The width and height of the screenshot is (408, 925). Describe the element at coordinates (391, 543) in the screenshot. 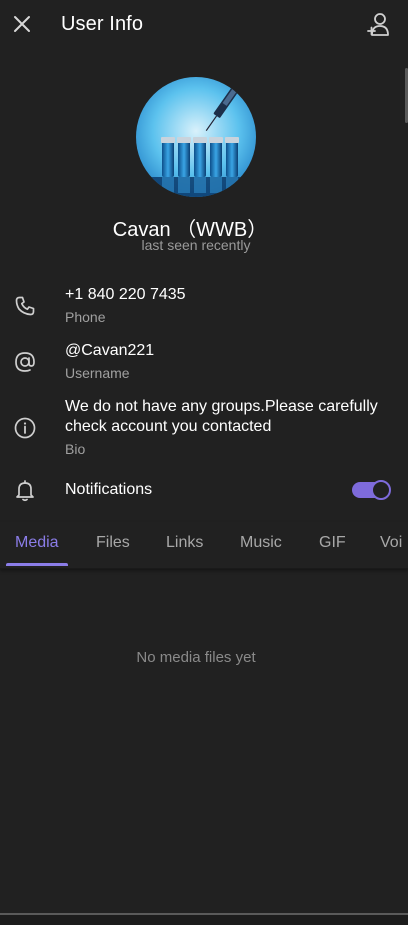

I see `tab-voice: Voi` at that location.